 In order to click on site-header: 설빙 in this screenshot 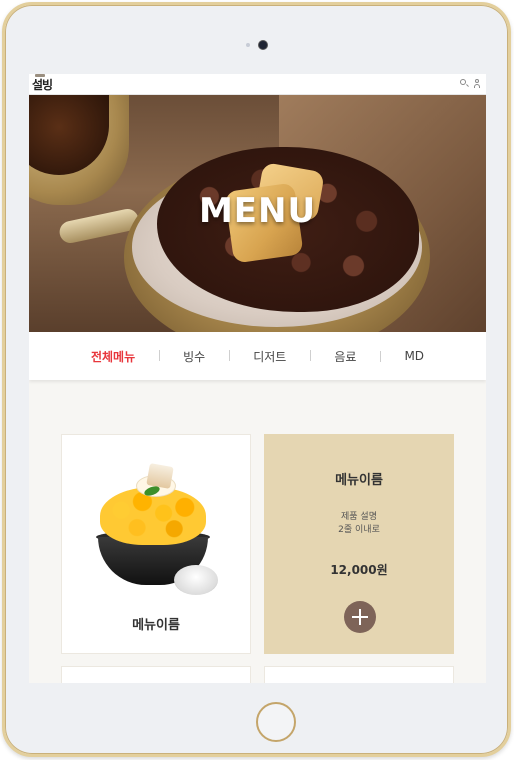, I will do `click(257, 84)`.